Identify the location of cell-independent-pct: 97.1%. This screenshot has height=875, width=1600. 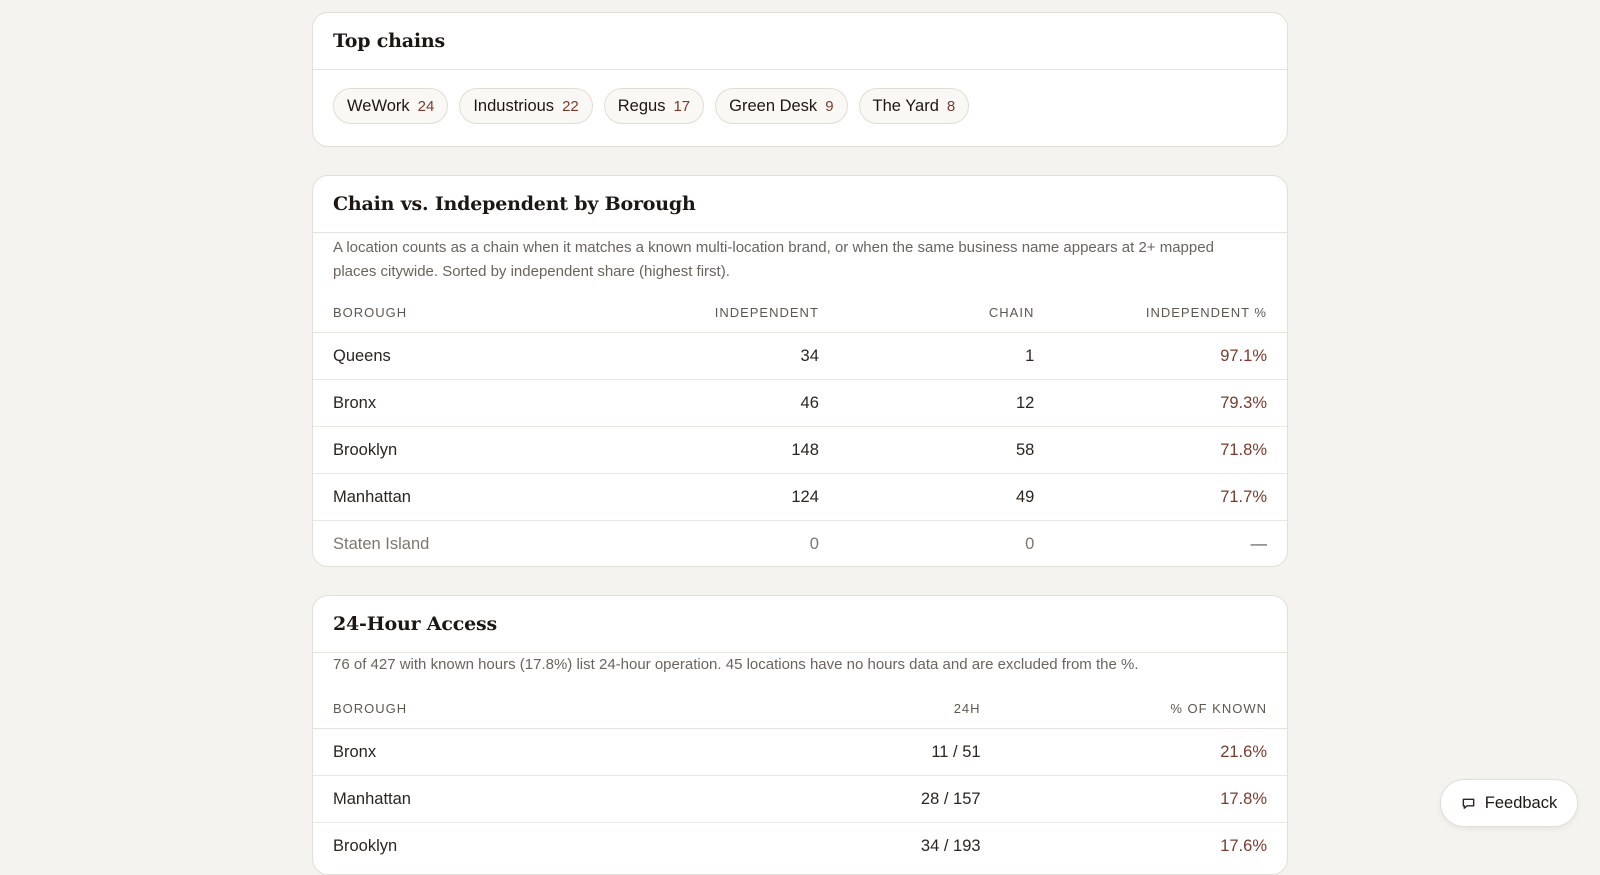
(1170, 356).